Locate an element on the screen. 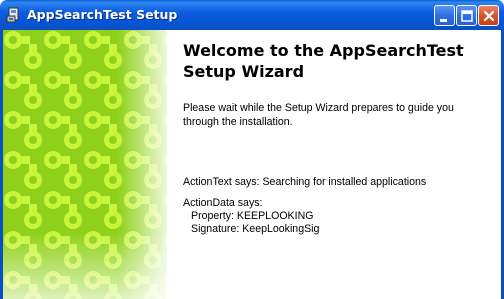 The image size is (504, 299). maximize-button is located at coordinates (466, 15).